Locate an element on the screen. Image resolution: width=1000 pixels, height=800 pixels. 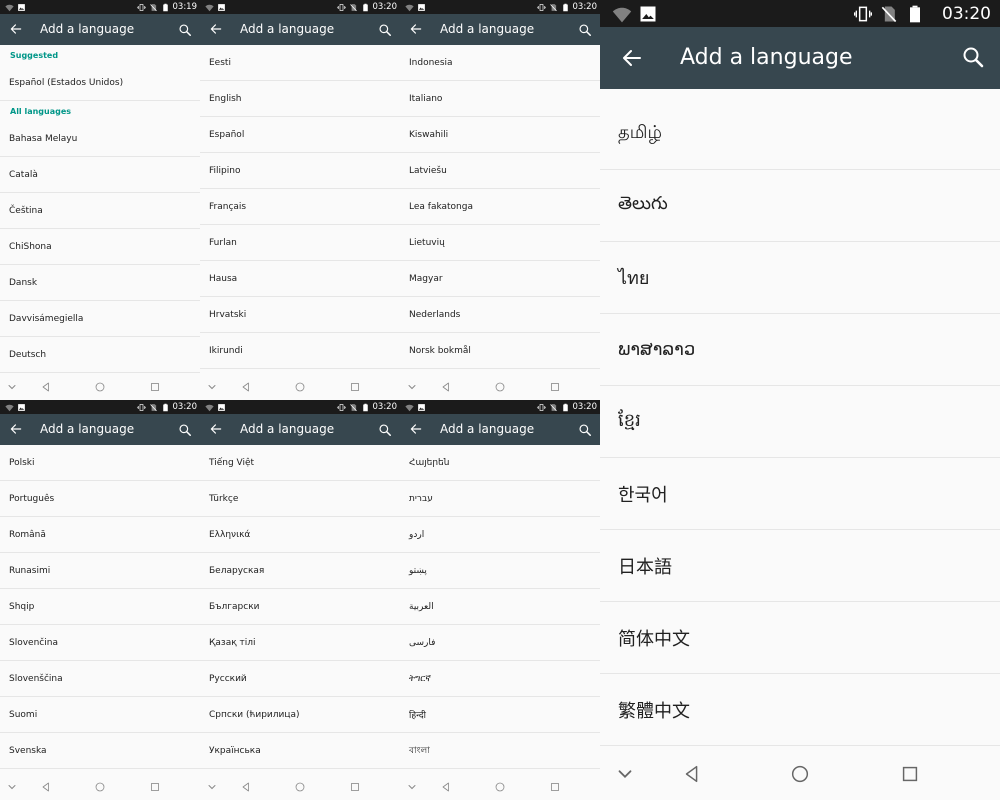
language-item: Українська is located at coordinates (300, 751).